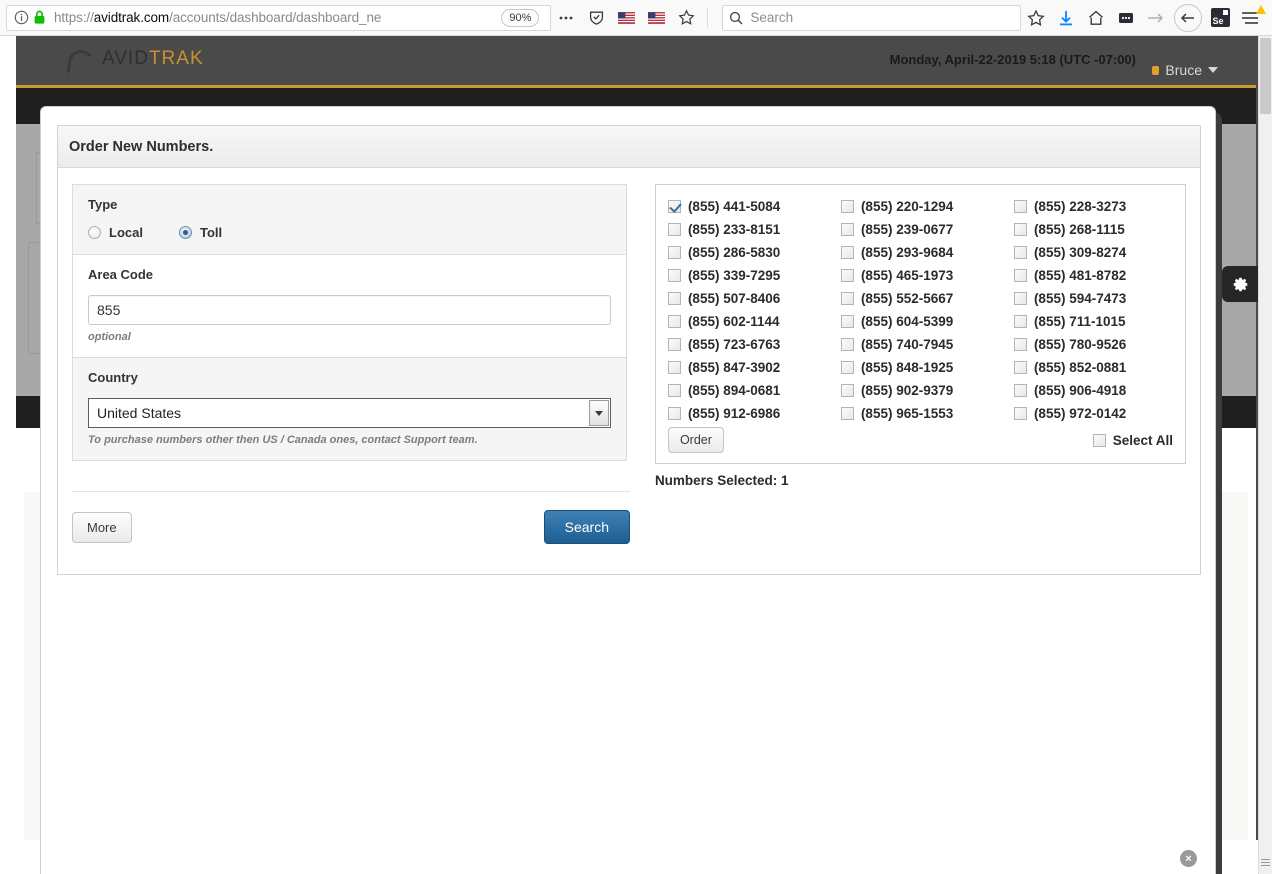  What do you see at coordinates (200, 232) in the screenshot?
I see `radio-option-toll: Toll` at bounding box center [200, 232].